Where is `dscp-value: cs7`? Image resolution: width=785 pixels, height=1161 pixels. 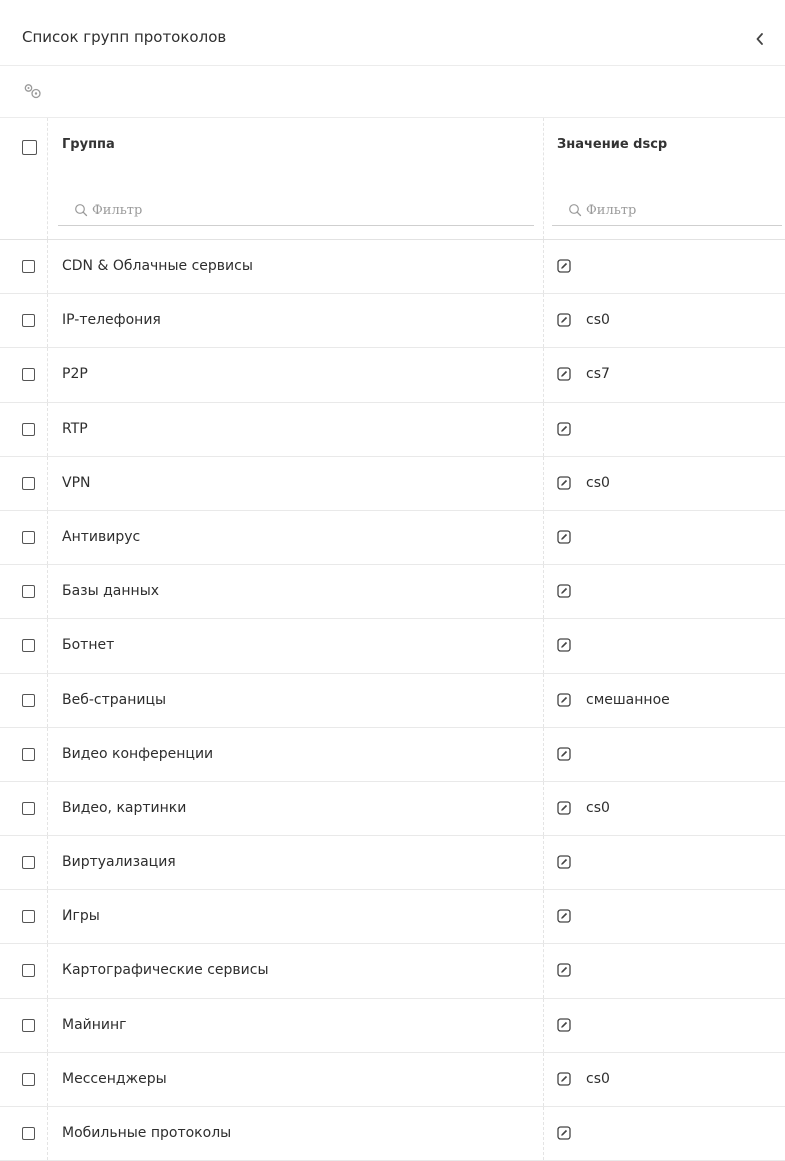 dscp-value: cs7 is located at coordinates (598, 374).